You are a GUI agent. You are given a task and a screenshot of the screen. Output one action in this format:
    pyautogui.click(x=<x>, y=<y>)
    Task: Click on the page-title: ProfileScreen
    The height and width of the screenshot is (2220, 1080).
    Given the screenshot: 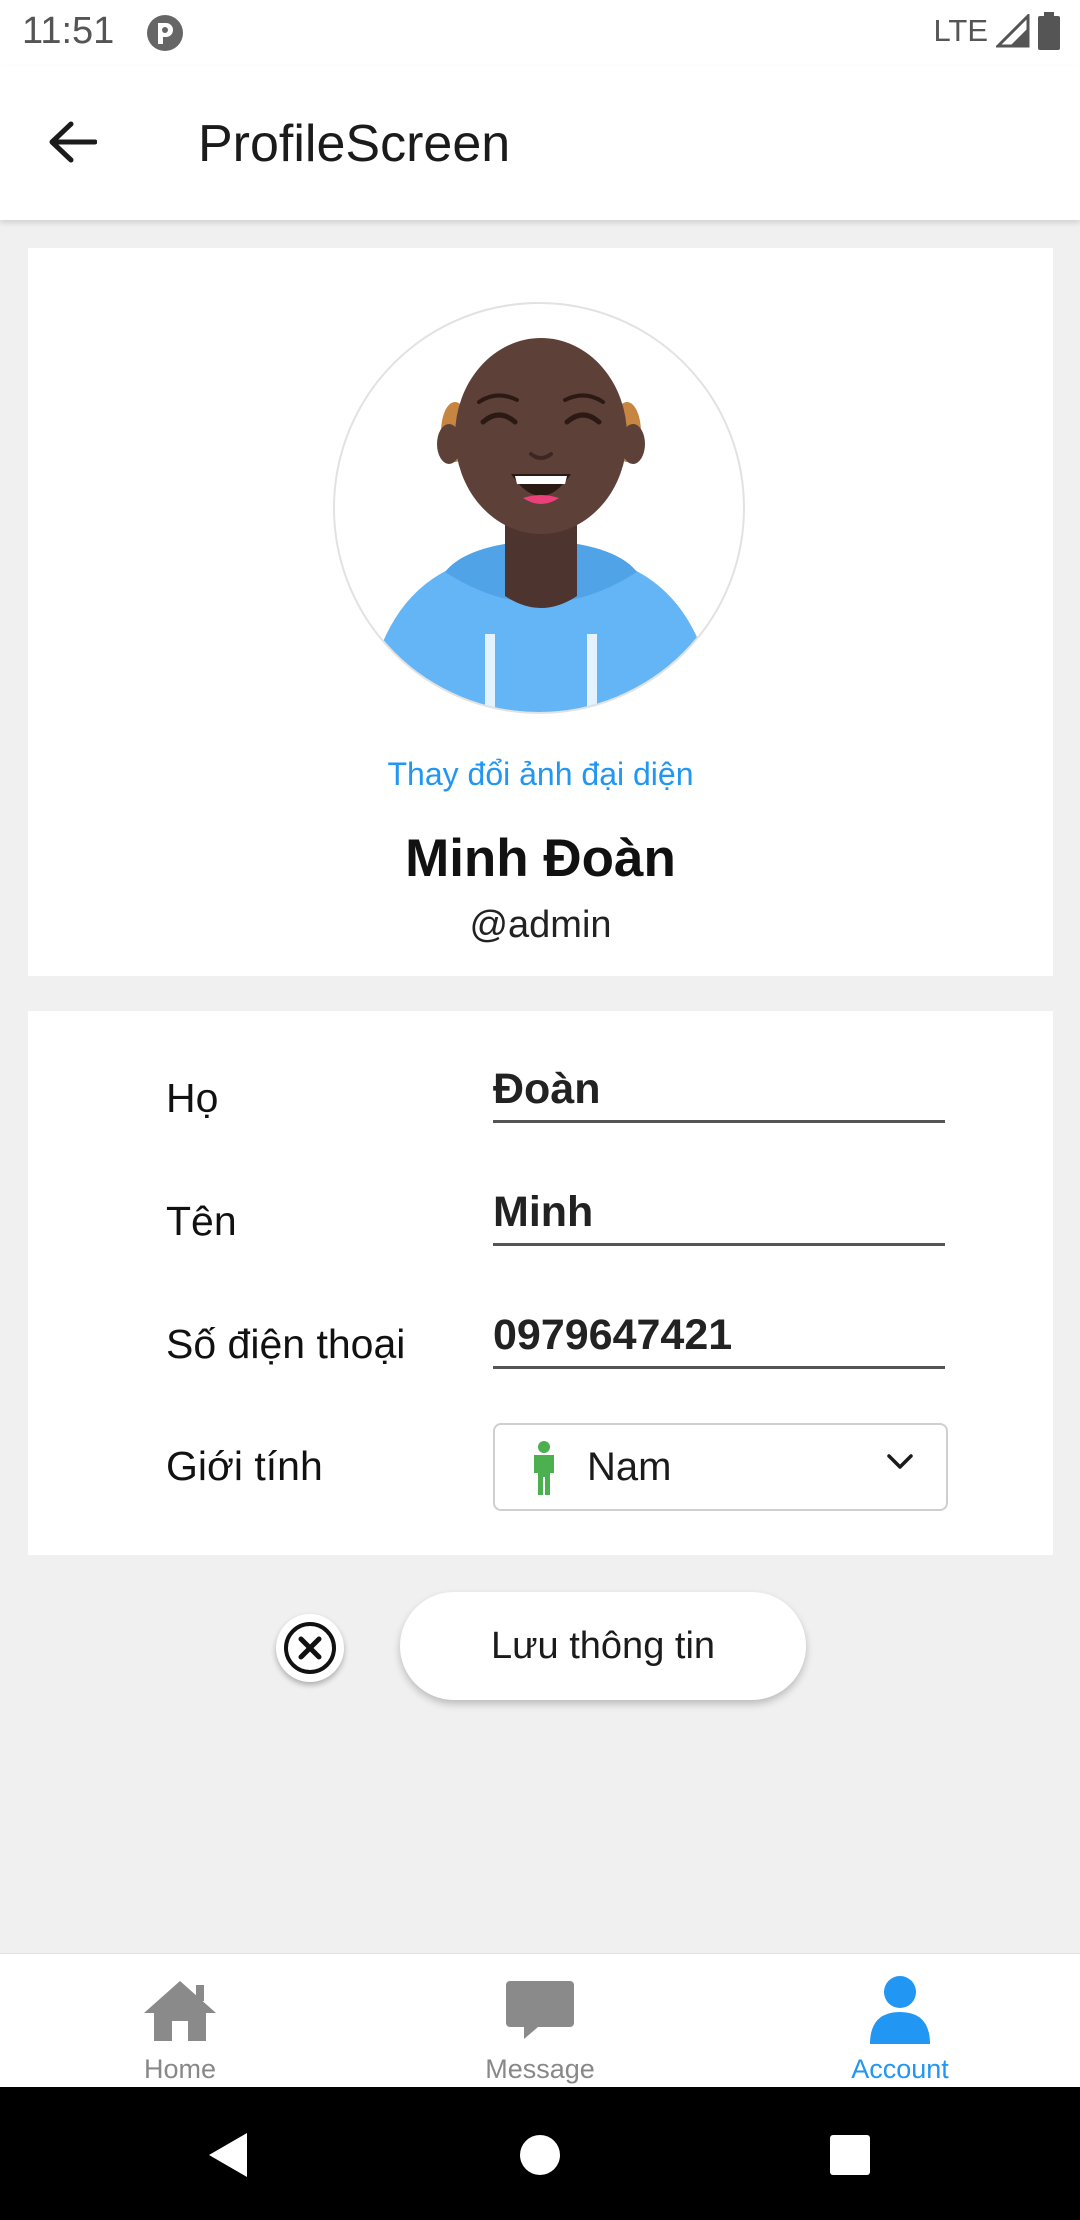 What is the action you would take?
    pyautogui.click(x=354, y=144)
    